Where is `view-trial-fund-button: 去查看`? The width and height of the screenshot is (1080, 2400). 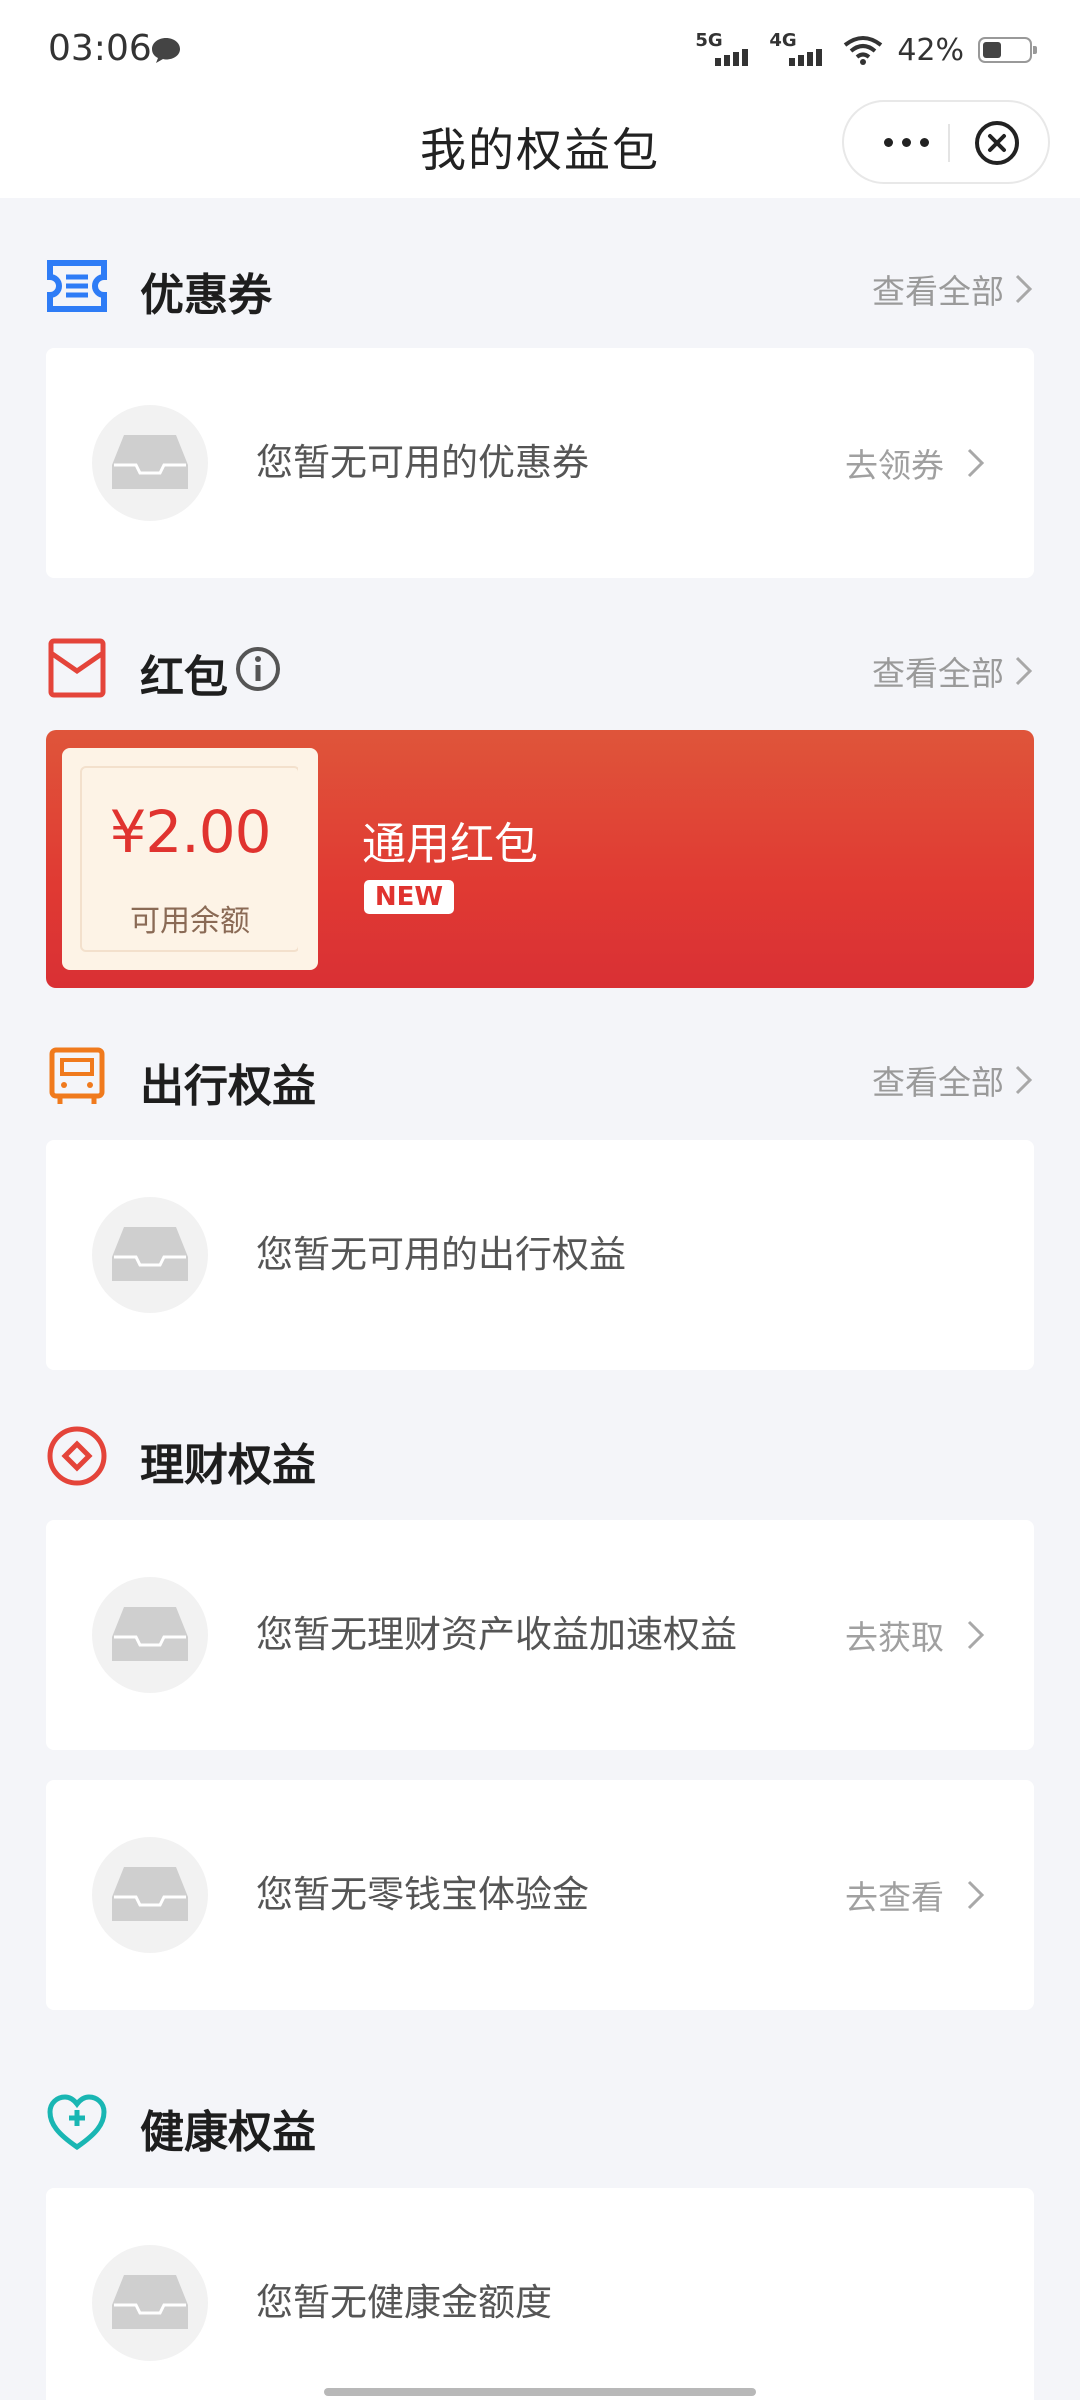
view-trial-fund-button: 去查看 is located at coordinates (915, 1895).